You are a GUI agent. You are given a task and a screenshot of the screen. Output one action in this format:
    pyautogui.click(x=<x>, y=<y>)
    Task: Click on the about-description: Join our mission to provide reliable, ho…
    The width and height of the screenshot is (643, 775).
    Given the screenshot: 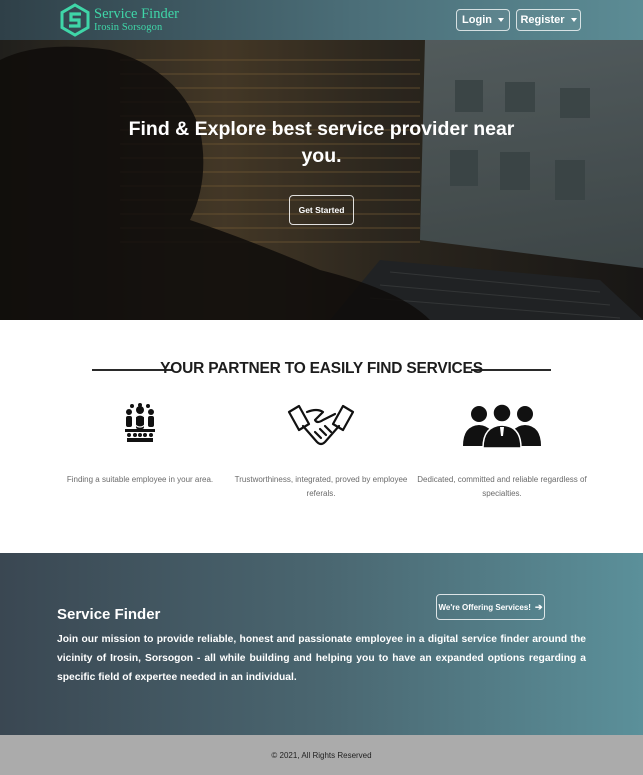 What is the action you would take?
    pyautogui.click(x=321, y=658)
    